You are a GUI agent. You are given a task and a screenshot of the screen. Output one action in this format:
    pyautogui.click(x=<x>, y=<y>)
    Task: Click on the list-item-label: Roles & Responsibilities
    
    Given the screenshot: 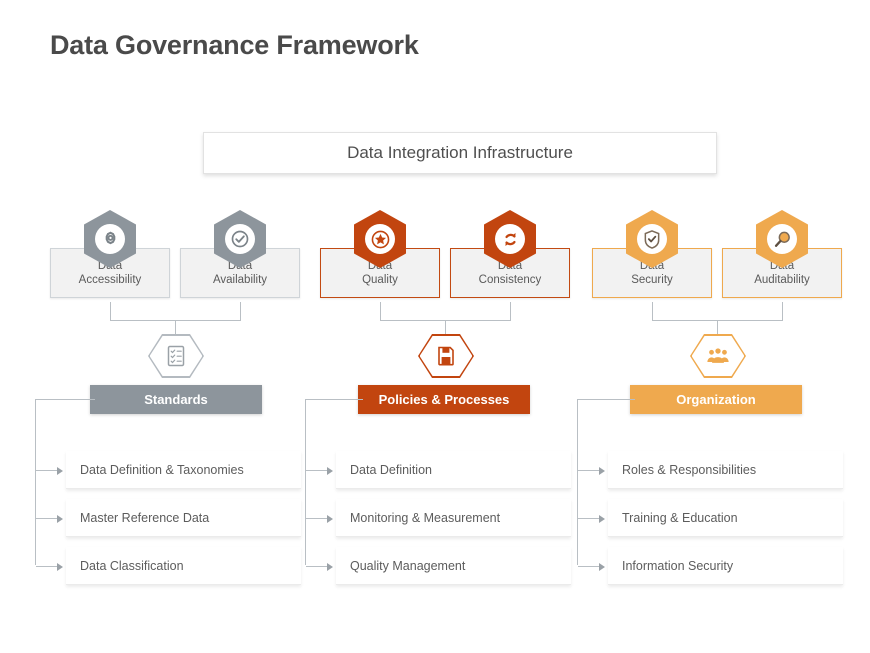 What is the action you would take?
    pyautogui.click(x=689, y=469)
    